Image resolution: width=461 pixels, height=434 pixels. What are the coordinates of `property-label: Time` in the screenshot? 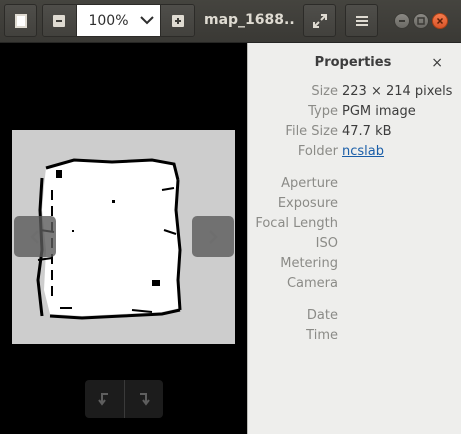 It's located at (322, 335).